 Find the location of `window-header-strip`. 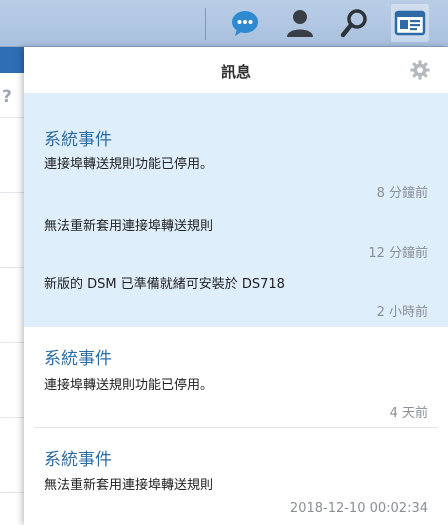

window-header-strip is located at coordinates (12, 60).